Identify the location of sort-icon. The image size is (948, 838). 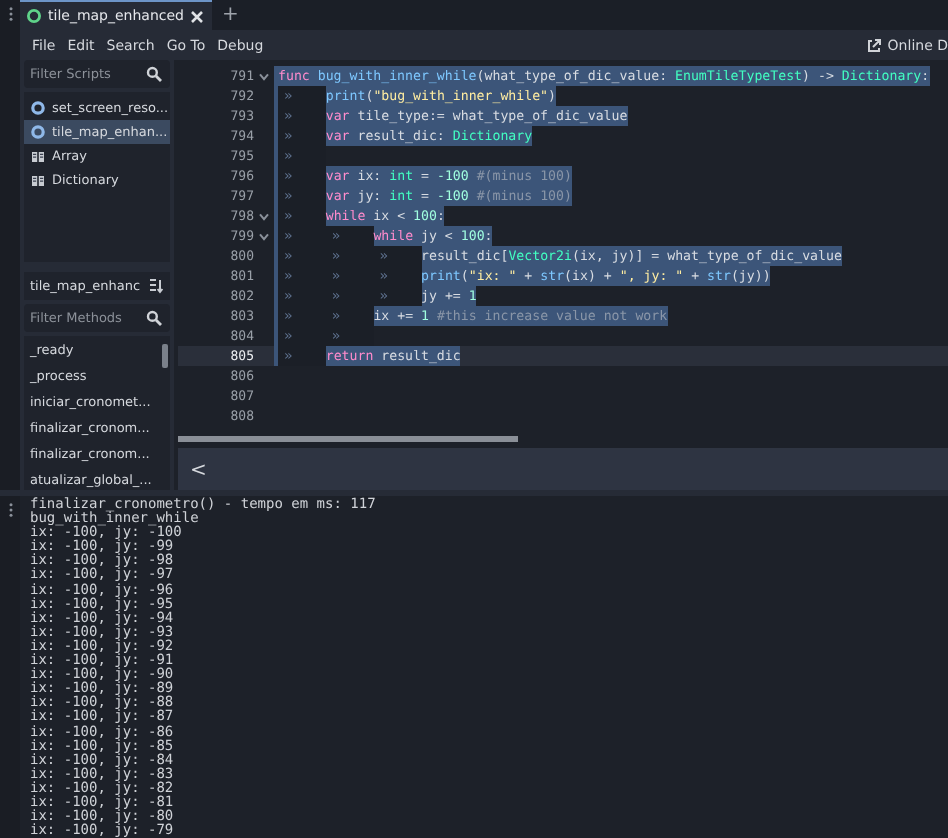
(156, 286).